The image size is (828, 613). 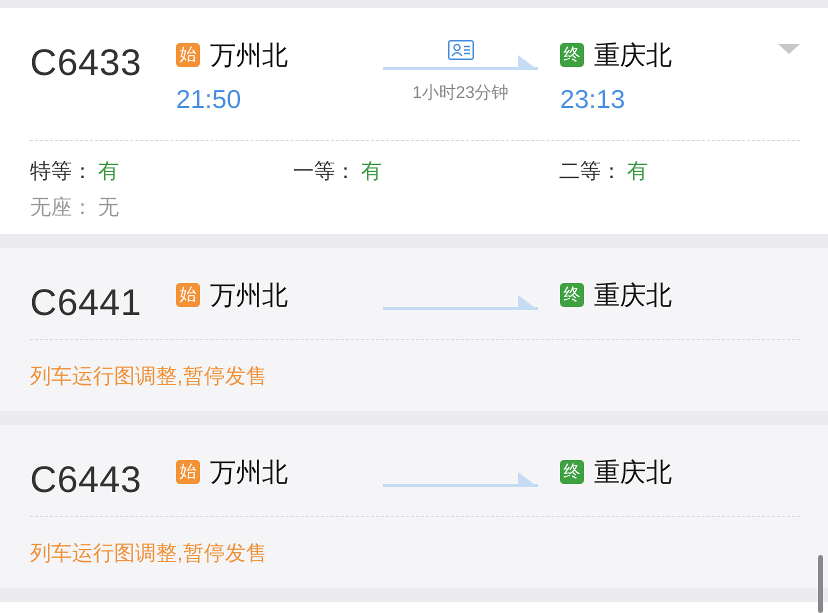 I want to click on seat-class-label: 无座：, so click(x=61, y=207).